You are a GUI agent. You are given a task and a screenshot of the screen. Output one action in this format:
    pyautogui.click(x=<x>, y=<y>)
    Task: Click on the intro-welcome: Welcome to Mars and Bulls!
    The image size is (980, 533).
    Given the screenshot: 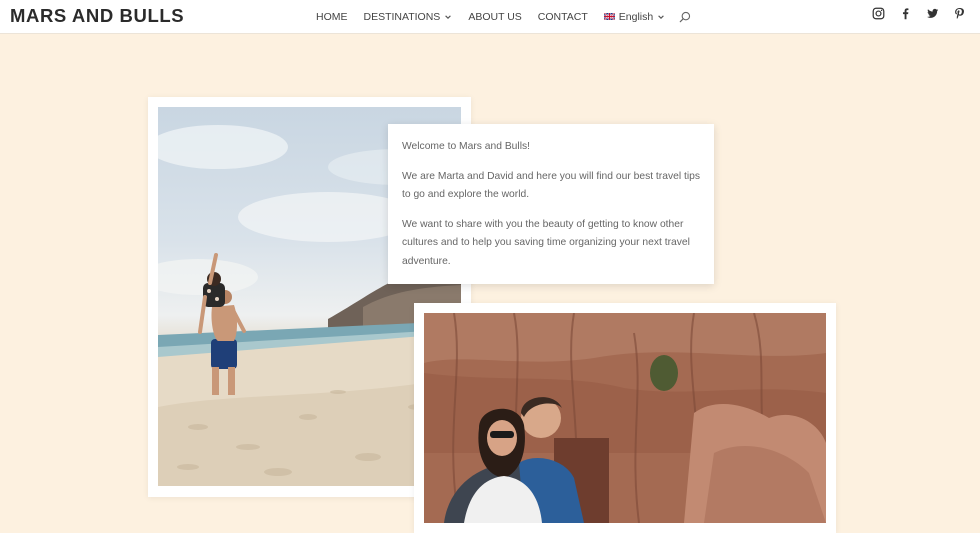 What is the action you would take?
    pyautogui.click(x=466, y=146)
    